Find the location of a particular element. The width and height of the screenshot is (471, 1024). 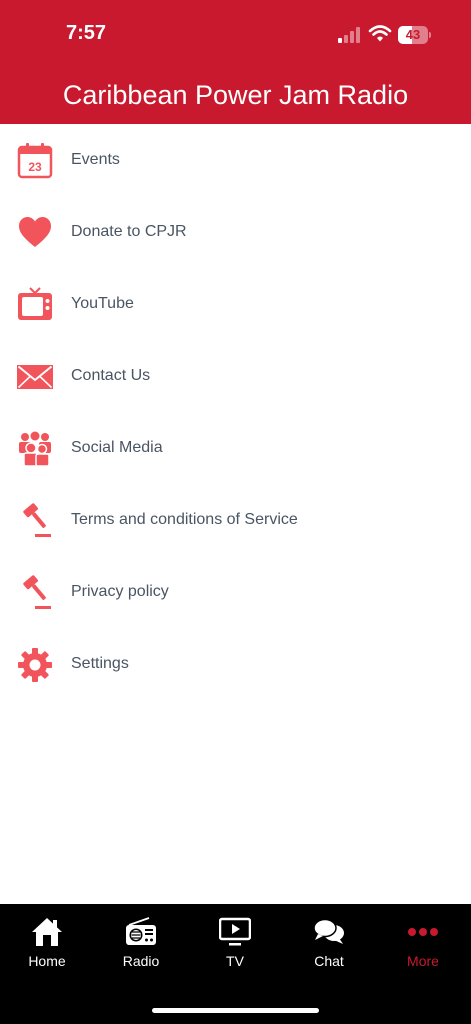

chat-icon is located at coordinates (328, 931).